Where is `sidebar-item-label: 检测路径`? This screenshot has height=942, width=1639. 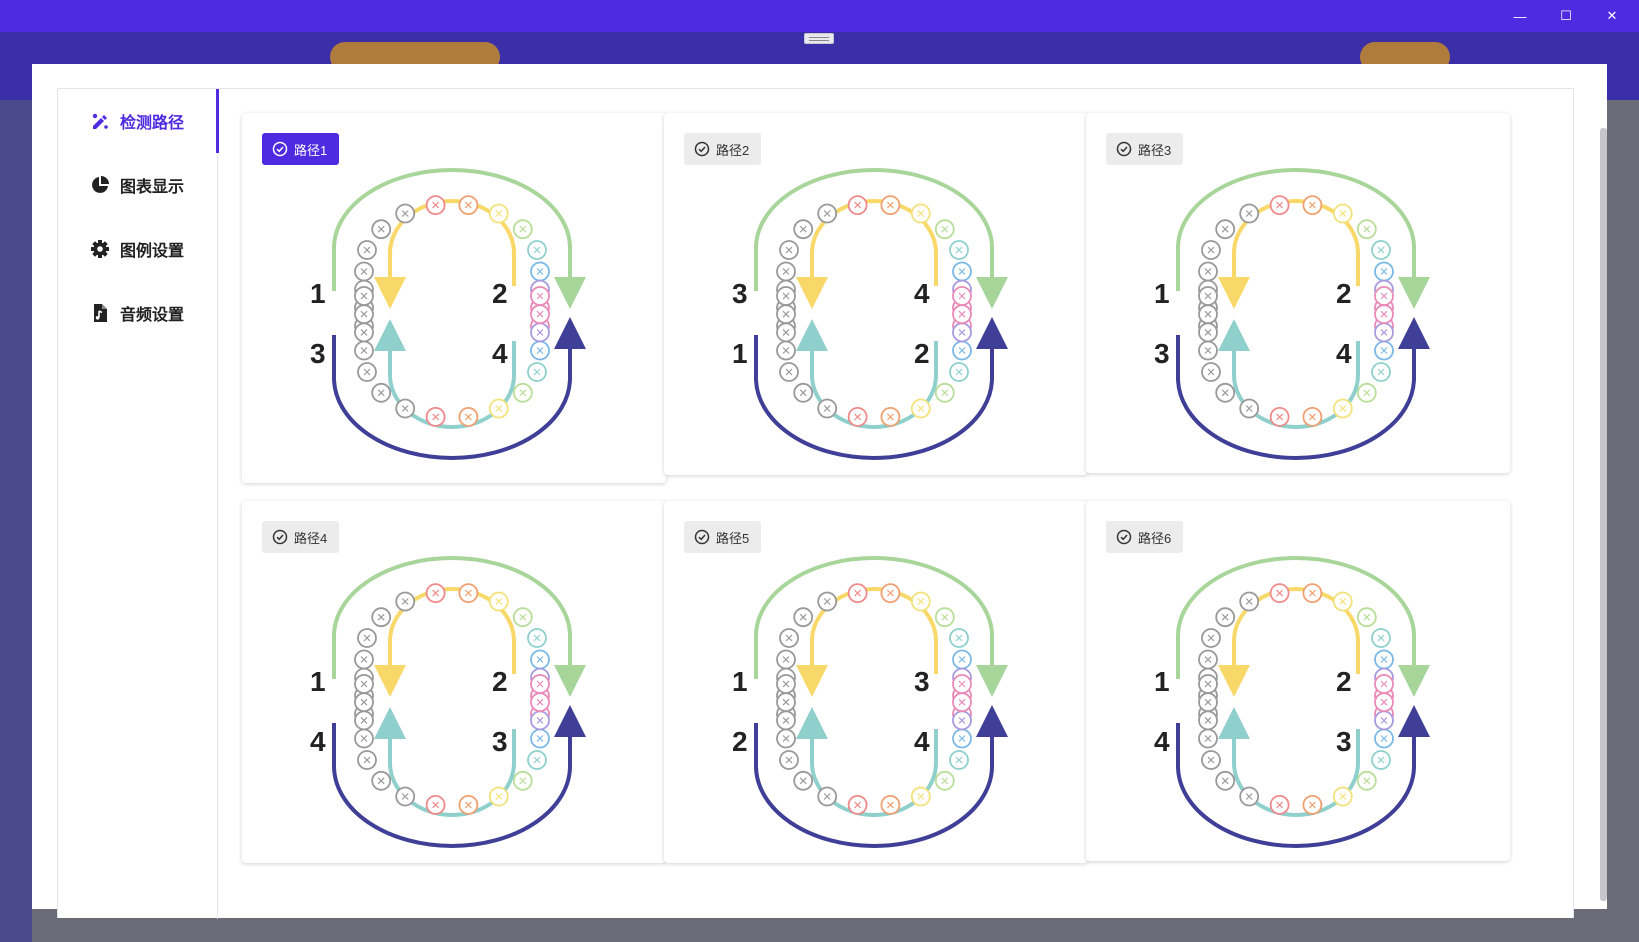 sidebar-item-label: 检测路径 is located at coordinates (152, 123).